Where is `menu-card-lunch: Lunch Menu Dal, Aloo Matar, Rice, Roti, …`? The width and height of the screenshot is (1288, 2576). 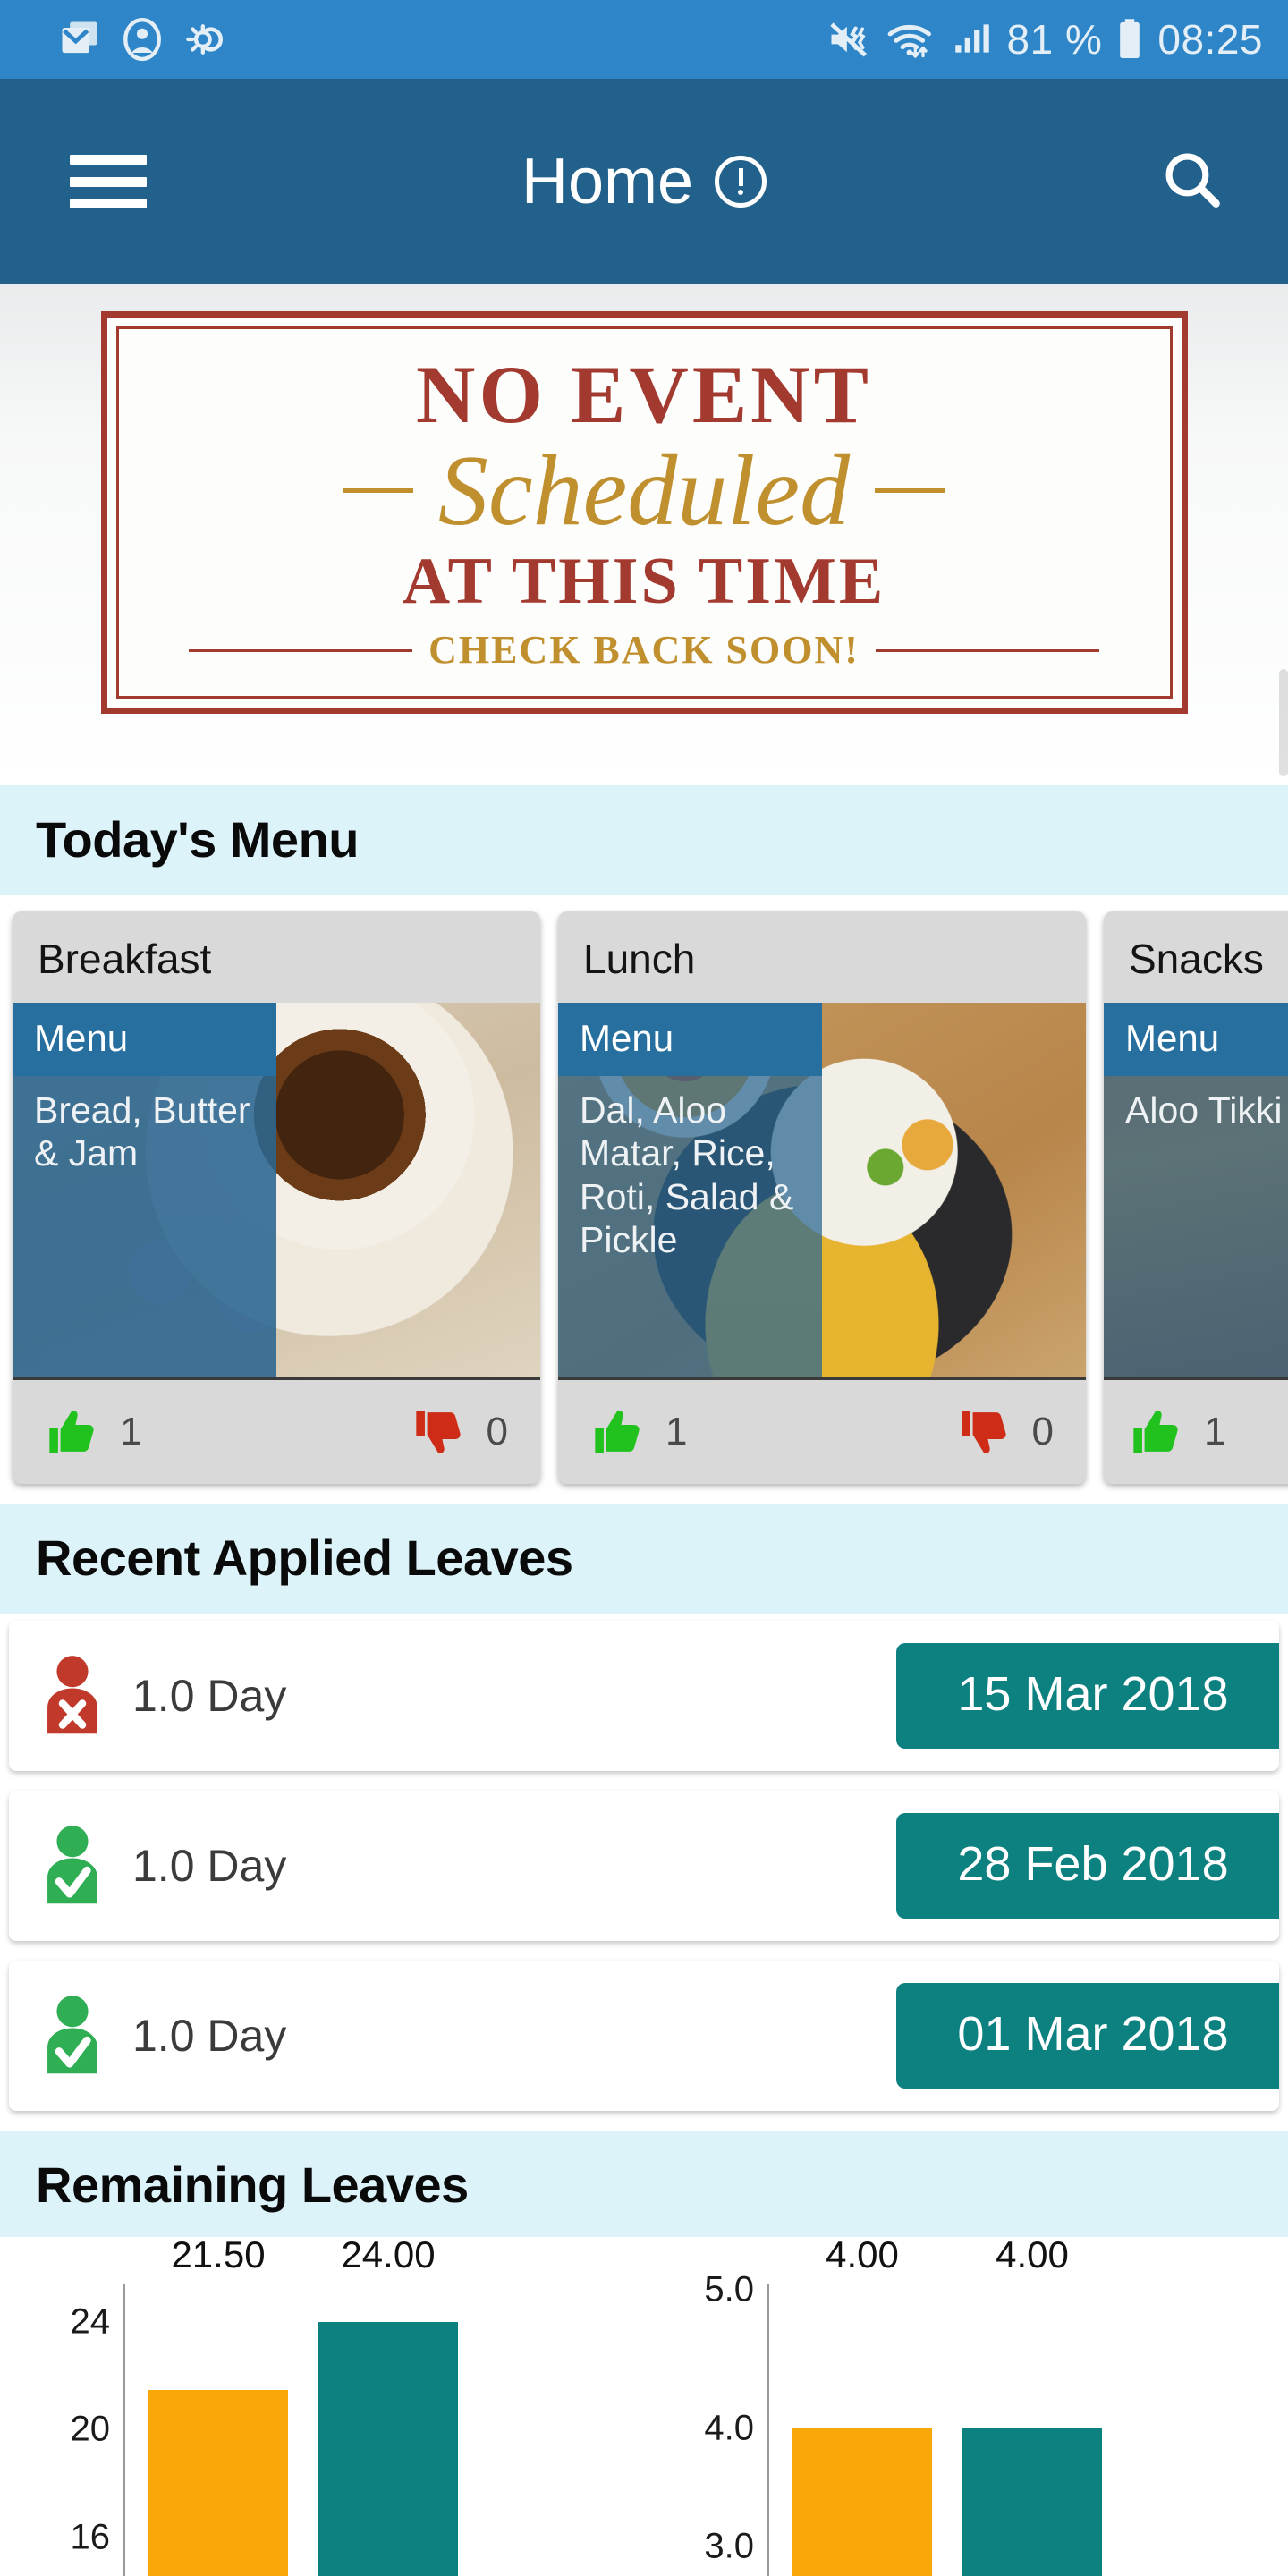
menu-card-lunch: Lunch Menu Dal, Aloo Matar, Rice, Roti, … is located at coordinates (822, 1197).